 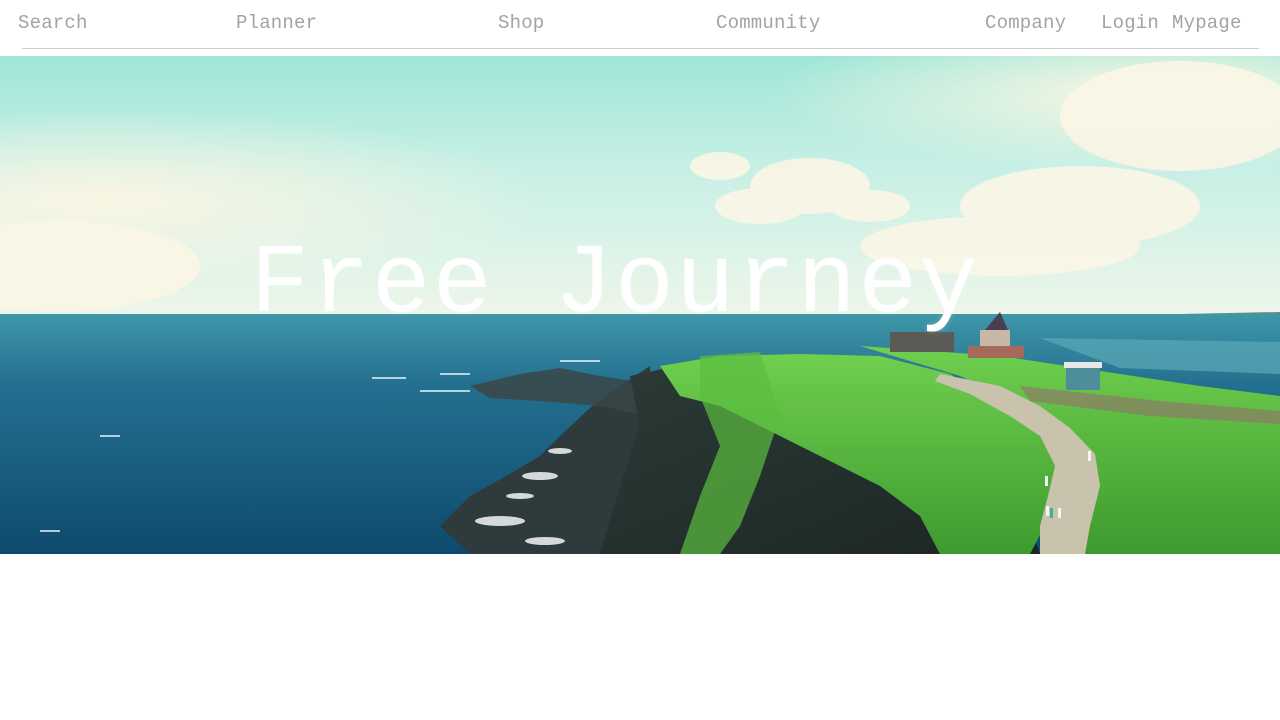 What do you see at coordinates (615, 285) in the screenshot?
I see `hero-title: Free Journey` at bounding box center [615, 285].